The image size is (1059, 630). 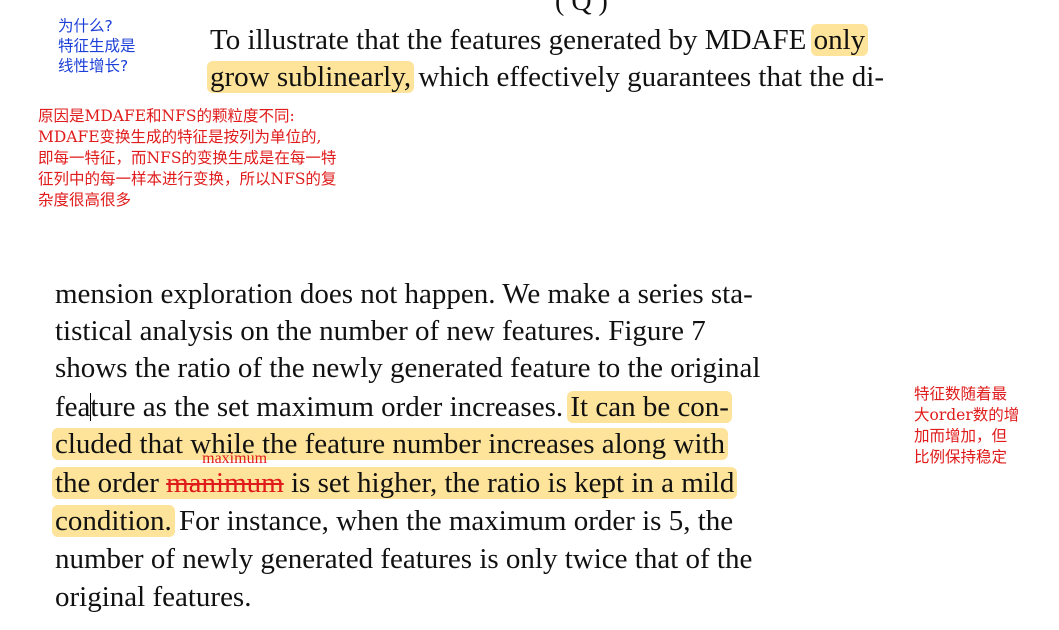 I want to click on red-note-line: 征列中的每一样本进行变换，所以NFS的复, so click(x=187, y=179).